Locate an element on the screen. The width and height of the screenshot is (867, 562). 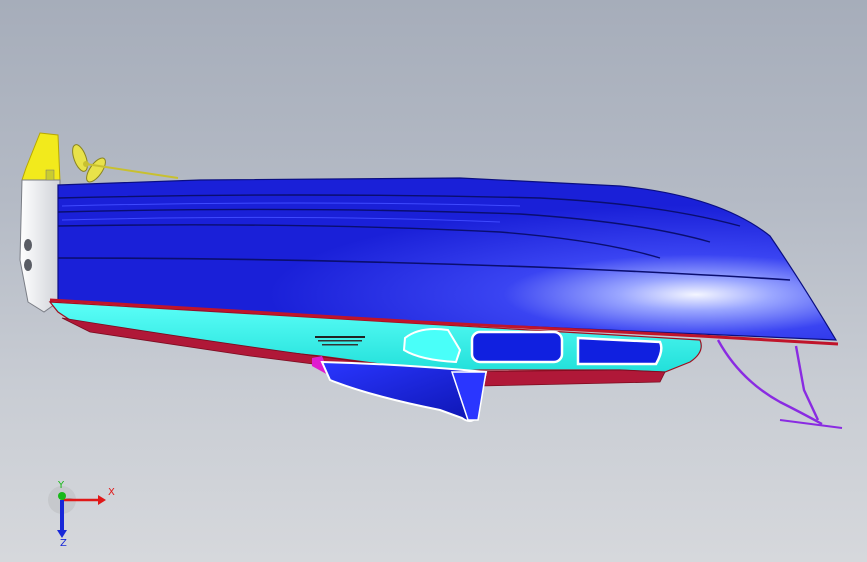
hull-window-rear is located at coordinates (619, 351).